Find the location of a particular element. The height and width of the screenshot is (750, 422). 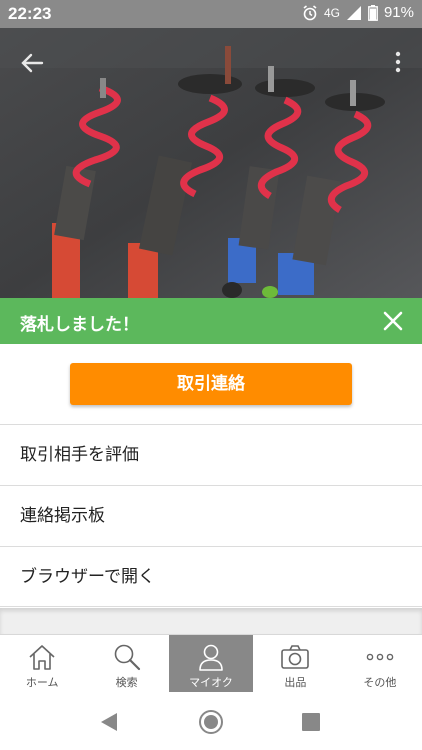

menu-item-rate-partner: 取引相手を評価 is located at coordinates (211, 454).